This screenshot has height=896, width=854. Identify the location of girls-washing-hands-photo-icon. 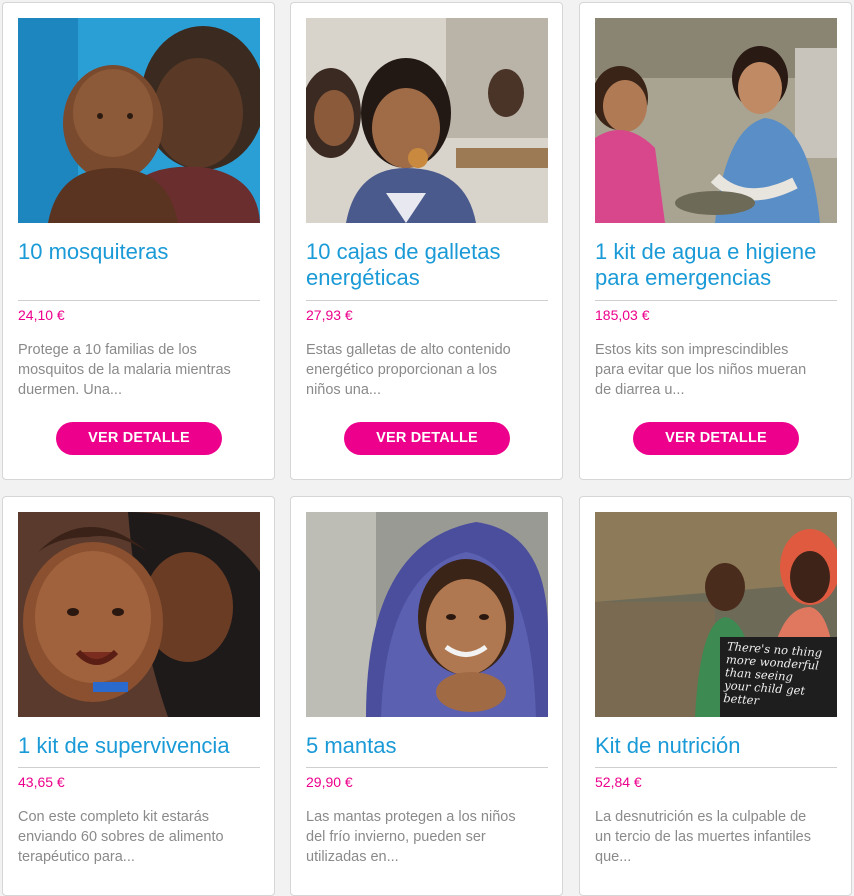
(716, 120).